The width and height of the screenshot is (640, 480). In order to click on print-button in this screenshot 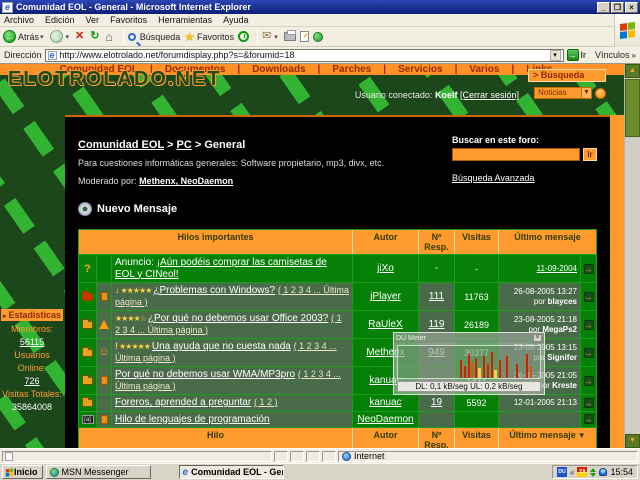, I will do `click(289, 35)`.